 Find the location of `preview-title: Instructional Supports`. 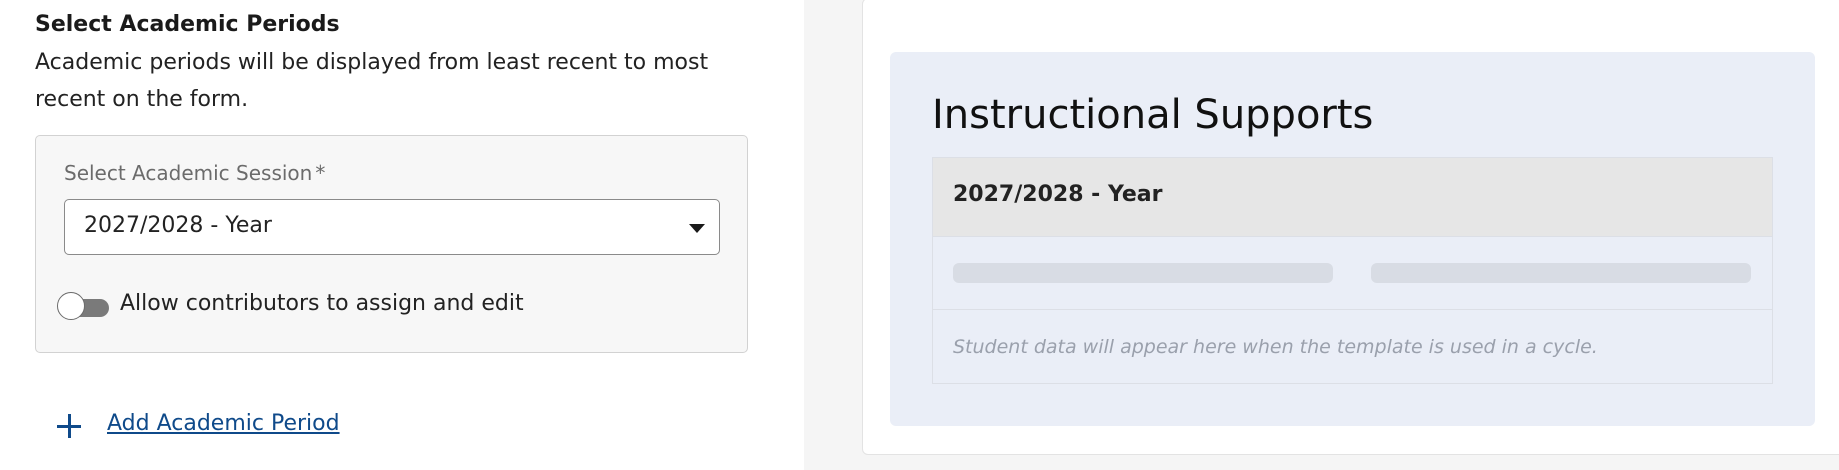

preview-title: Instructional Supports is located at coordinates (1153, 115).